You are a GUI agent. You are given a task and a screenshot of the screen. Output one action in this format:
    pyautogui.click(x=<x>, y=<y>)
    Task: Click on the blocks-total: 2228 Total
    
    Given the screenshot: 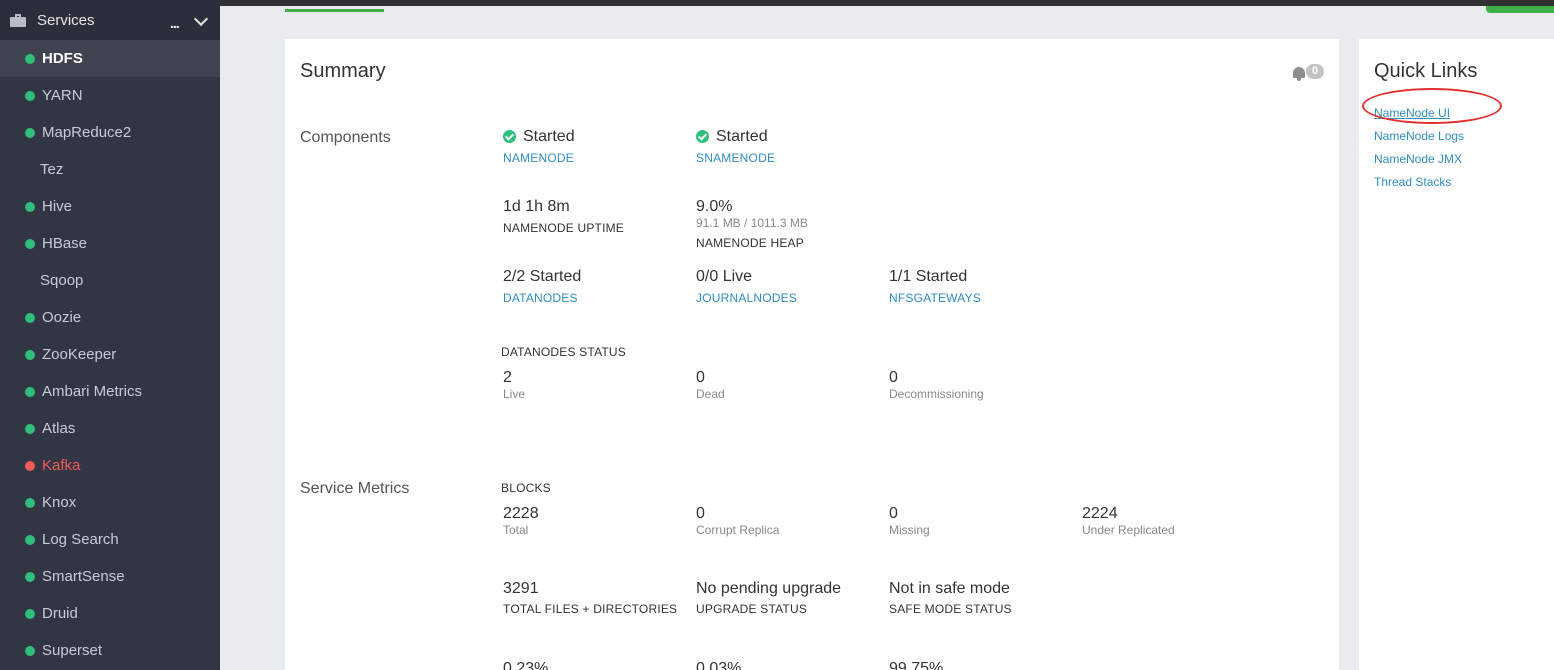 What is the action you would take?
    pyautogui.click(x=521, y=520)
    